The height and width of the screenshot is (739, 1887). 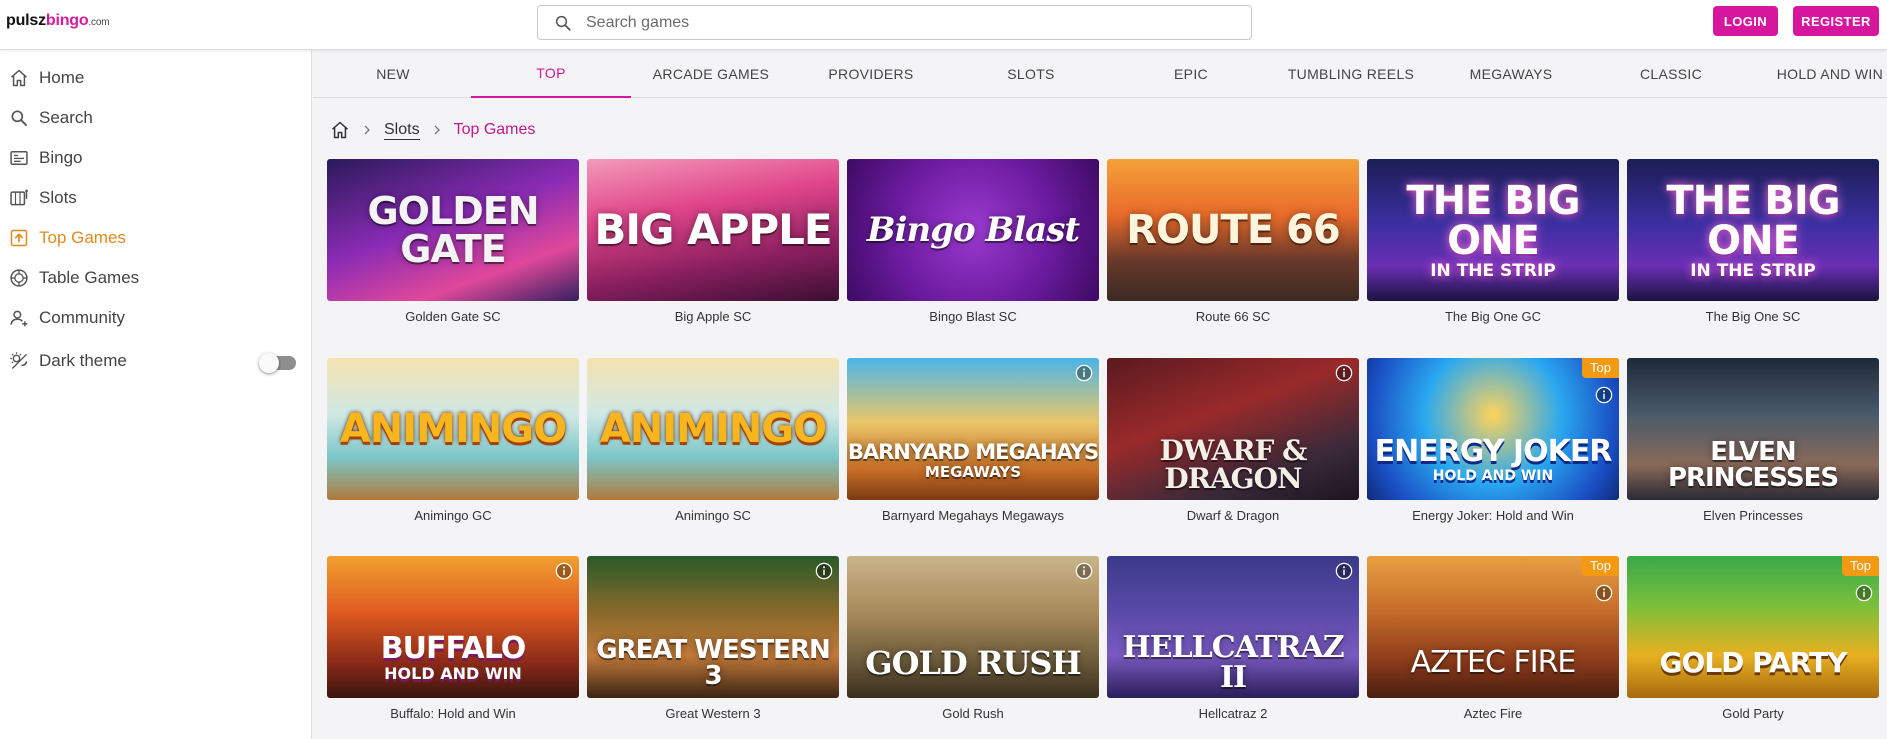 I want to click on game-name: Animingo SC, so click(x=713, y=515).